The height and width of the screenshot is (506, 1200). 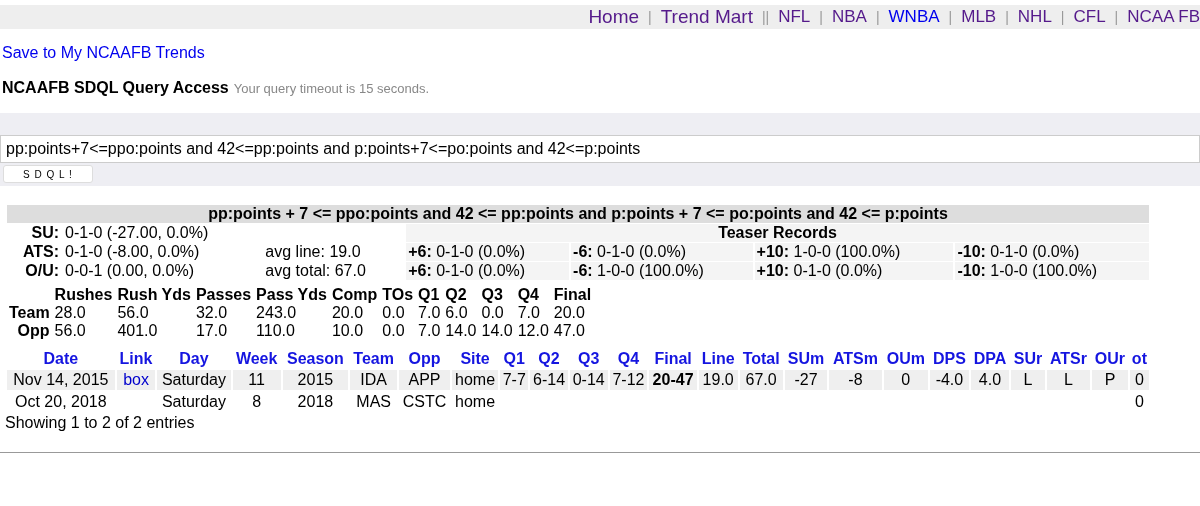 What do you see at coordinates (424, 402) in the screenshot?
I see `table-cell-text: CSTC` at bounding box center [424, 402].